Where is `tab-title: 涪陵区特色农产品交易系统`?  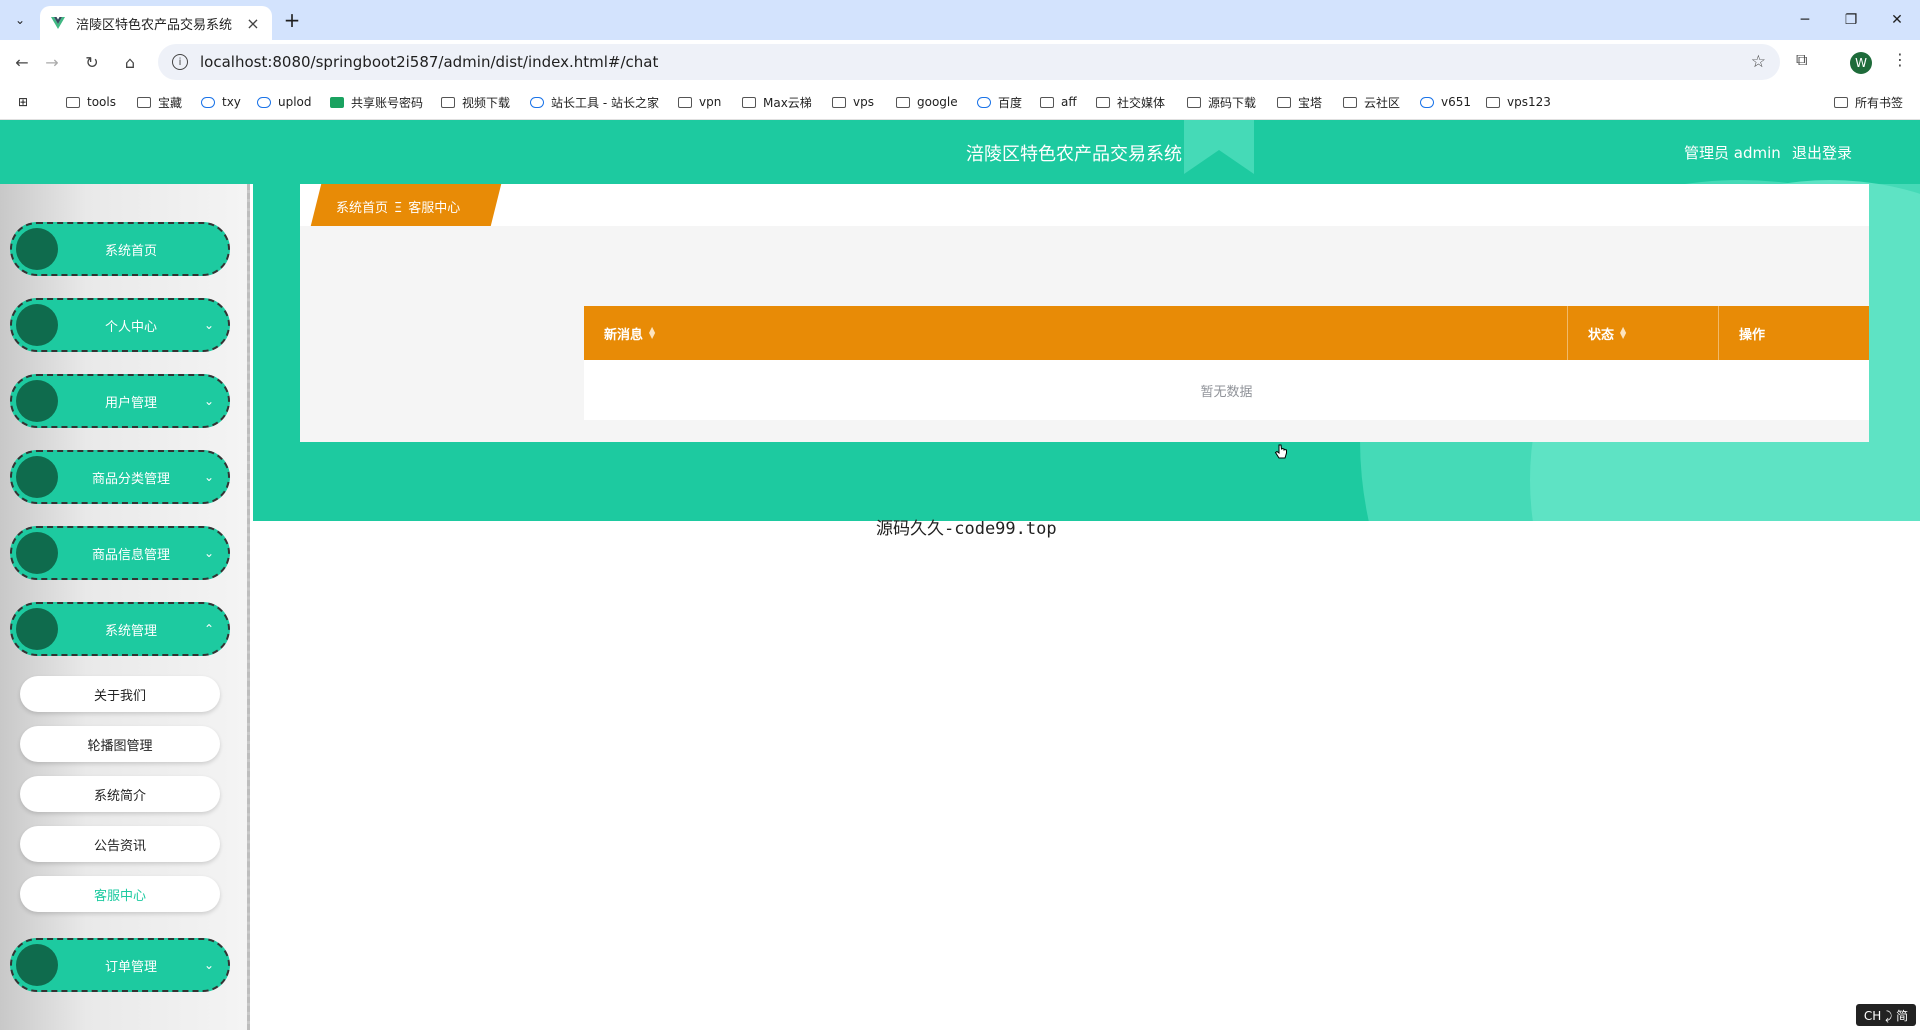 tab-title: 涪陵区特色农产品交易系统 is located at coordinates (154, 25).